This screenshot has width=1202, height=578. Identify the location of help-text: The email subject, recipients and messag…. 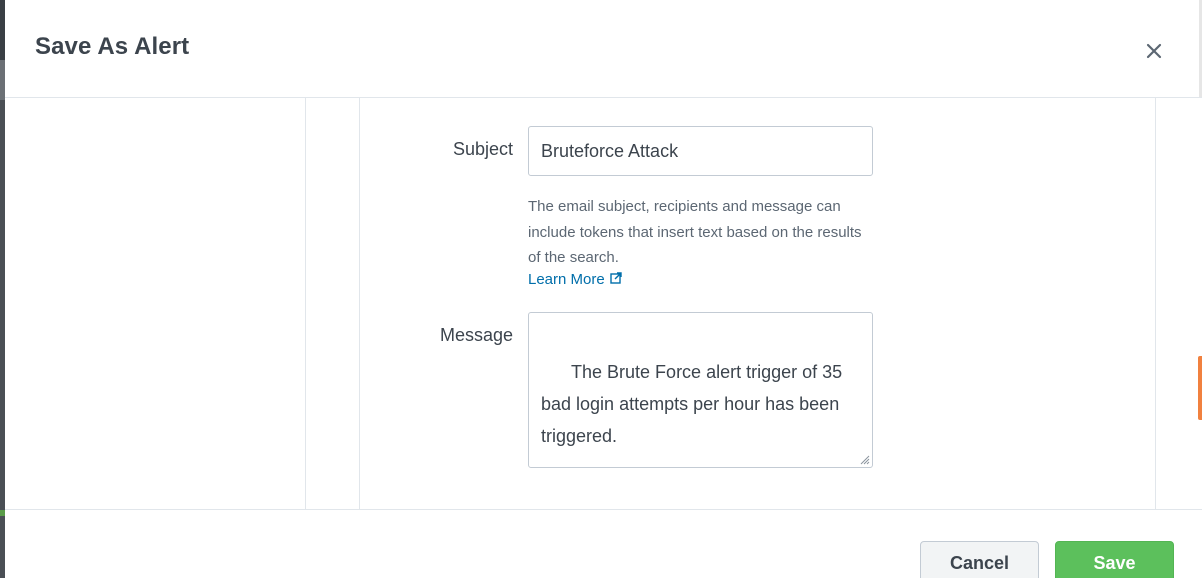
(695, 232).